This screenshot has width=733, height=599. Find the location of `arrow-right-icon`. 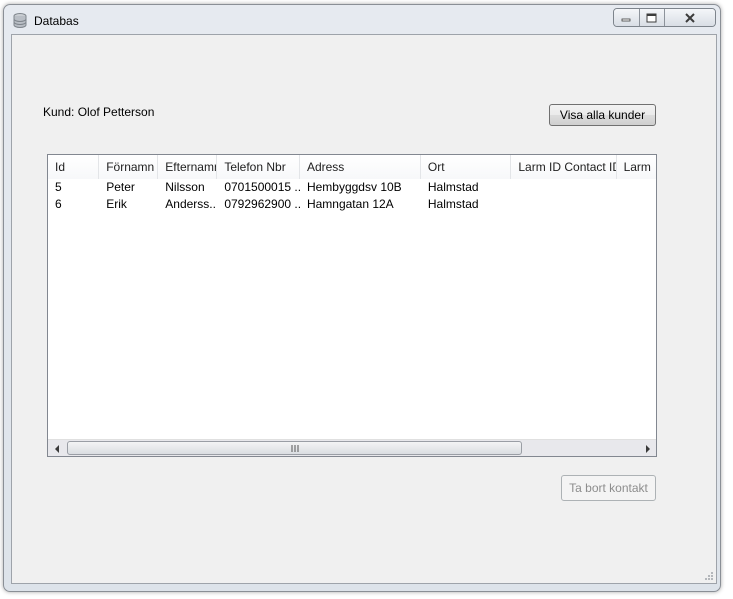

arrow-right-icon is located at coordinates (647, 448).